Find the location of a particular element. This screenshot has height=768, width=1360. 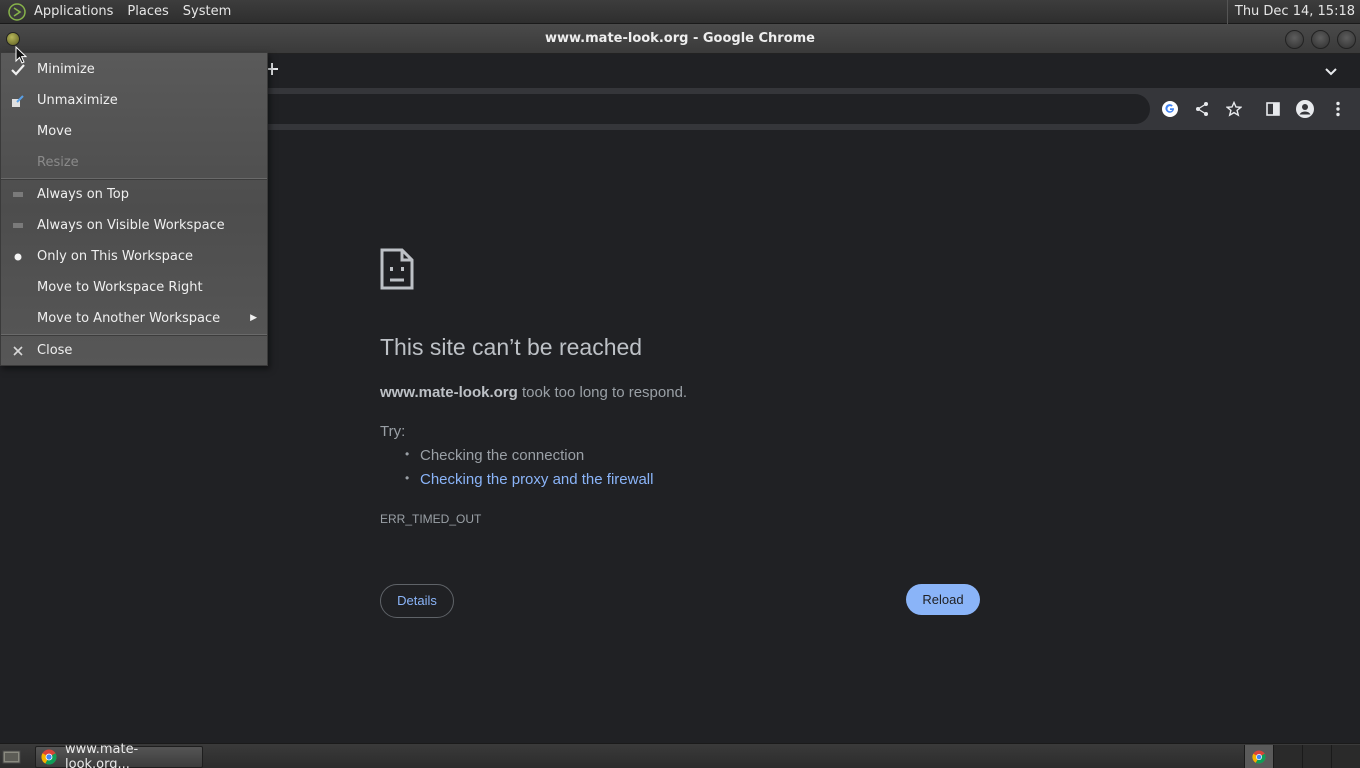

sad-page-icon is located at coordinates (397, 269).